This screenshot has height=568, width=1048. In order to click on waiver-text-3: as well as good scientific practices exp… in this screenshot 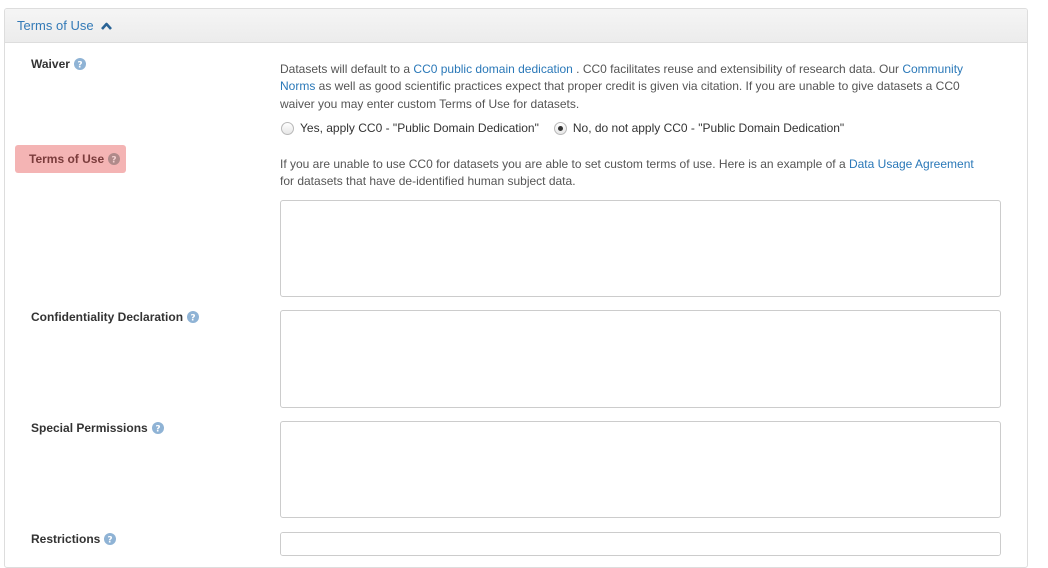, I will do `click(620, 95)`.